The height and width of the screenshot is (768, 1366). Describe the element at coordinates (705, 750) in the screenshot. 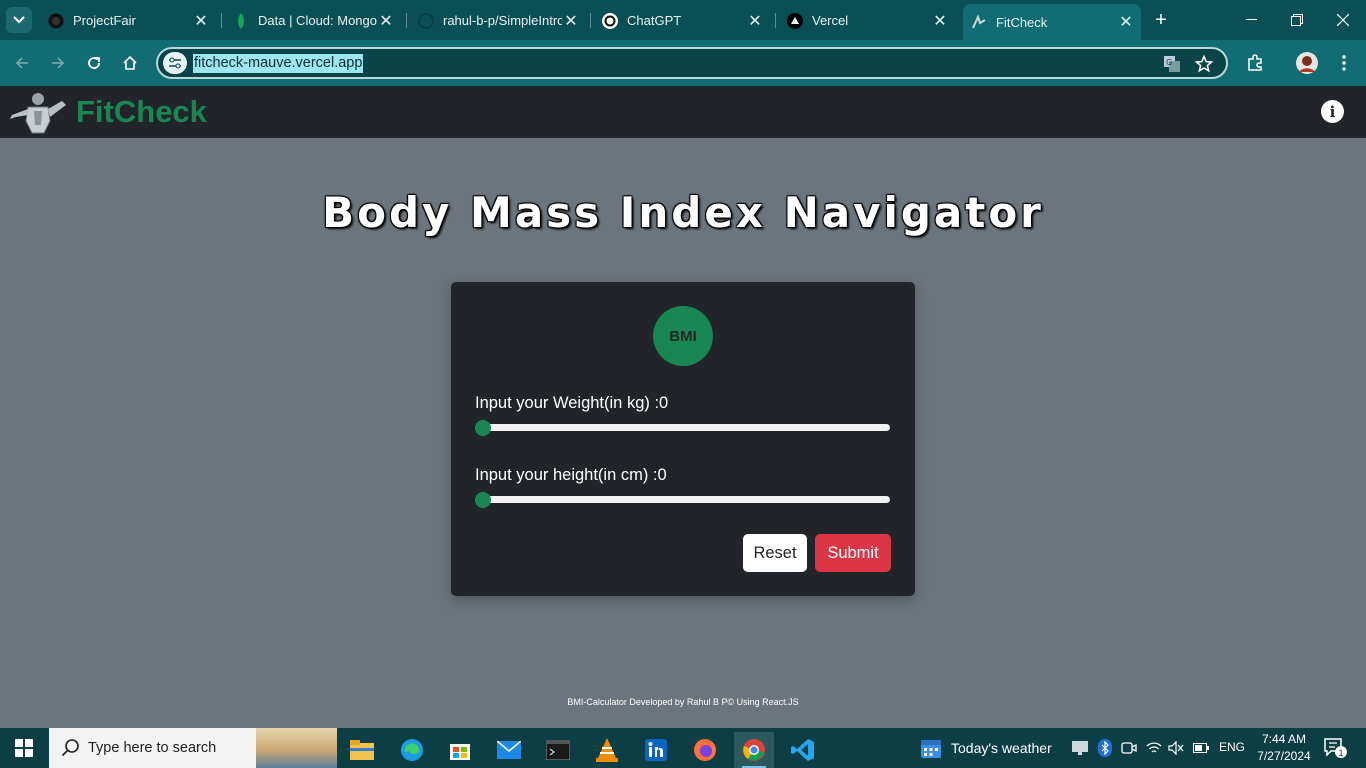

I see `firefox-icon` at that location.